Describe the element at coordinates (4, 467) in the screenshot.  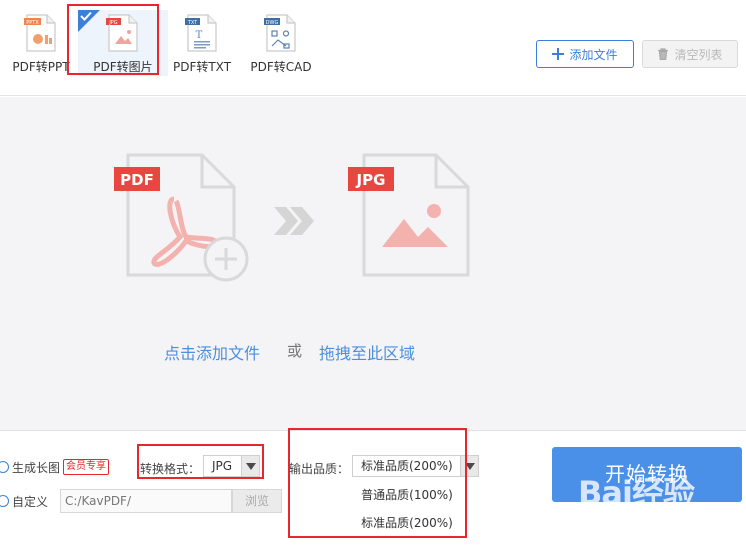
I see `long-image-radio` at that location.